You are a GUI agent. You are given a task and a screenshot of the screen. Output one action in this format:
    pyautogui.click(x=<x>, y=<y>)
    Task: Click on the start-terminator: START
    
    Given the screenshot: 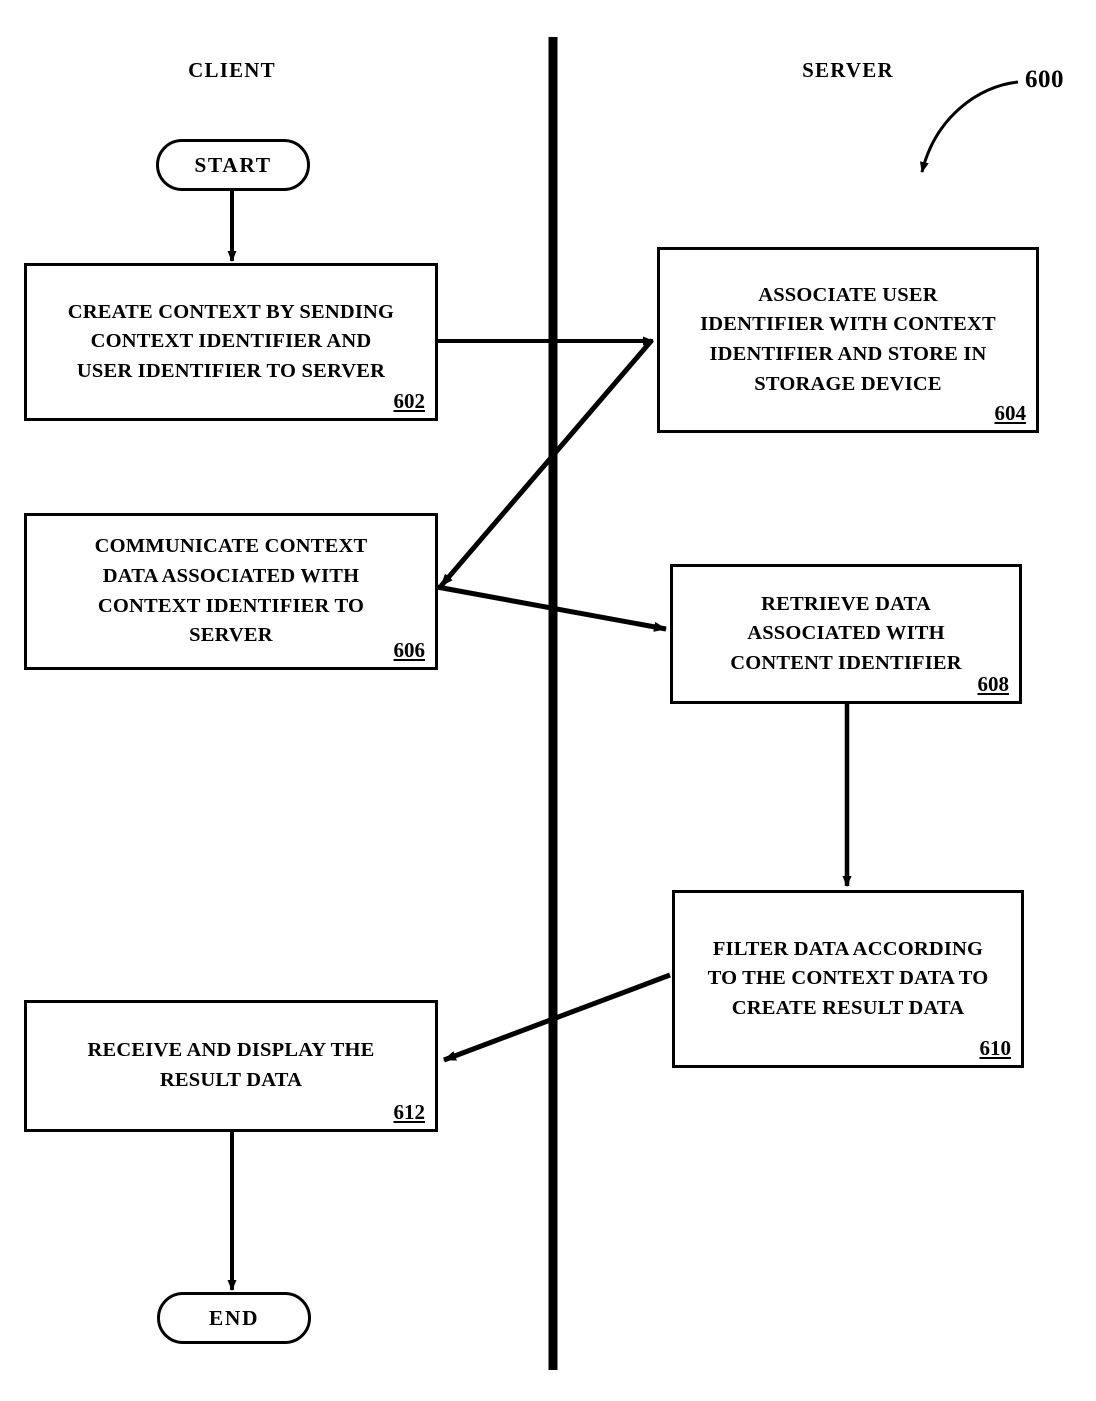 What is the action you would take?
    pyautogui.click(x=233, y=165)
    